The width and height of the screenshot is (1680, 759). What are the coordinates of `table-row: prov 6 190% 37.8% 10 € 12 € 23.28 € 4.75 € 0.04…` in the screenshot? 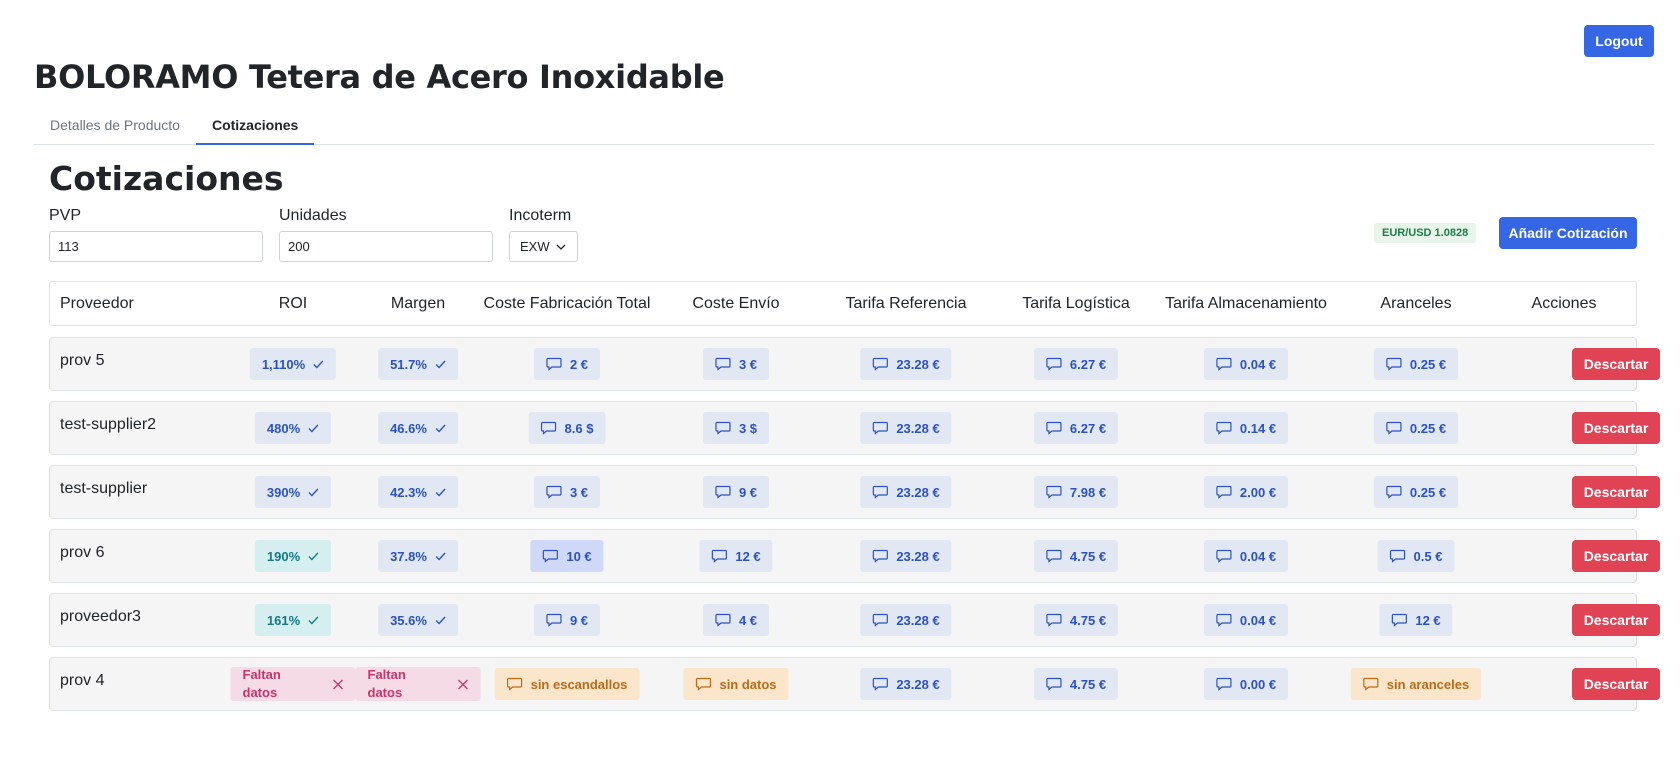 It's located at (854, 556).